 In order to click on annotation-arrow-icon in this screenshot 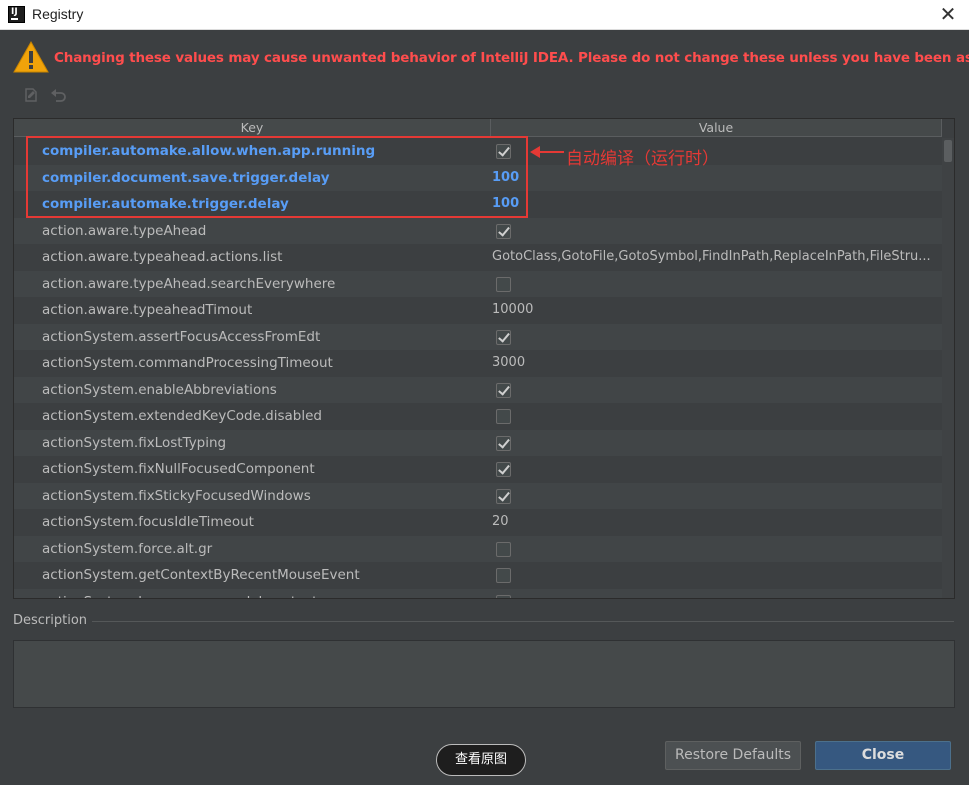, I will do `click(547, 152)`.